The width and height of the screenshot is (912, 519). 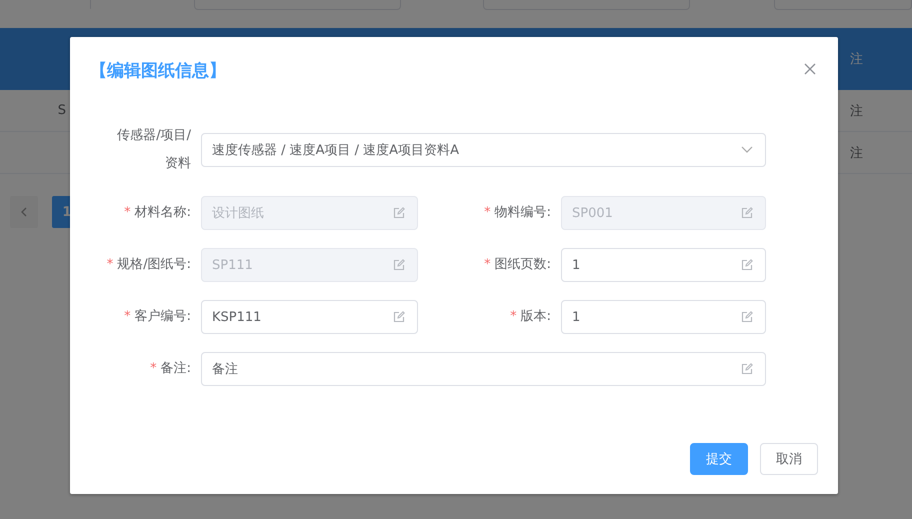 What do you see at coordinates (535, 317) in the screenshot?
I see `field-label: 版本:` at bounding box center [535, 317].